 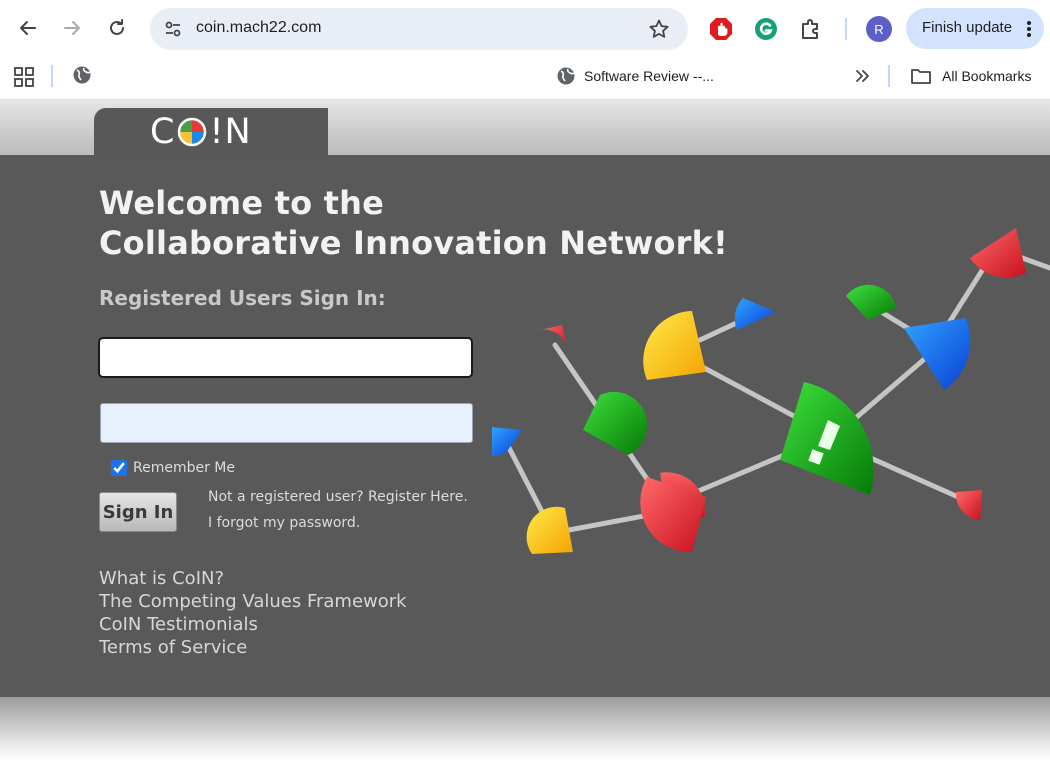 What do you see at coordinates (1029, 29) in the screenshot?
I see `more-vertical-icon` at bounding box center [1029, 29].